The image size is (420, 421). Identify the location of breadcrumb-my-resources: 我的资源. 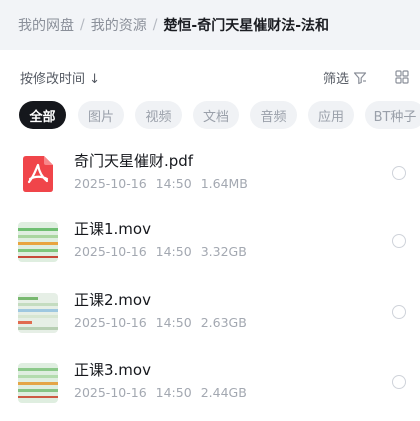
(119, 25).